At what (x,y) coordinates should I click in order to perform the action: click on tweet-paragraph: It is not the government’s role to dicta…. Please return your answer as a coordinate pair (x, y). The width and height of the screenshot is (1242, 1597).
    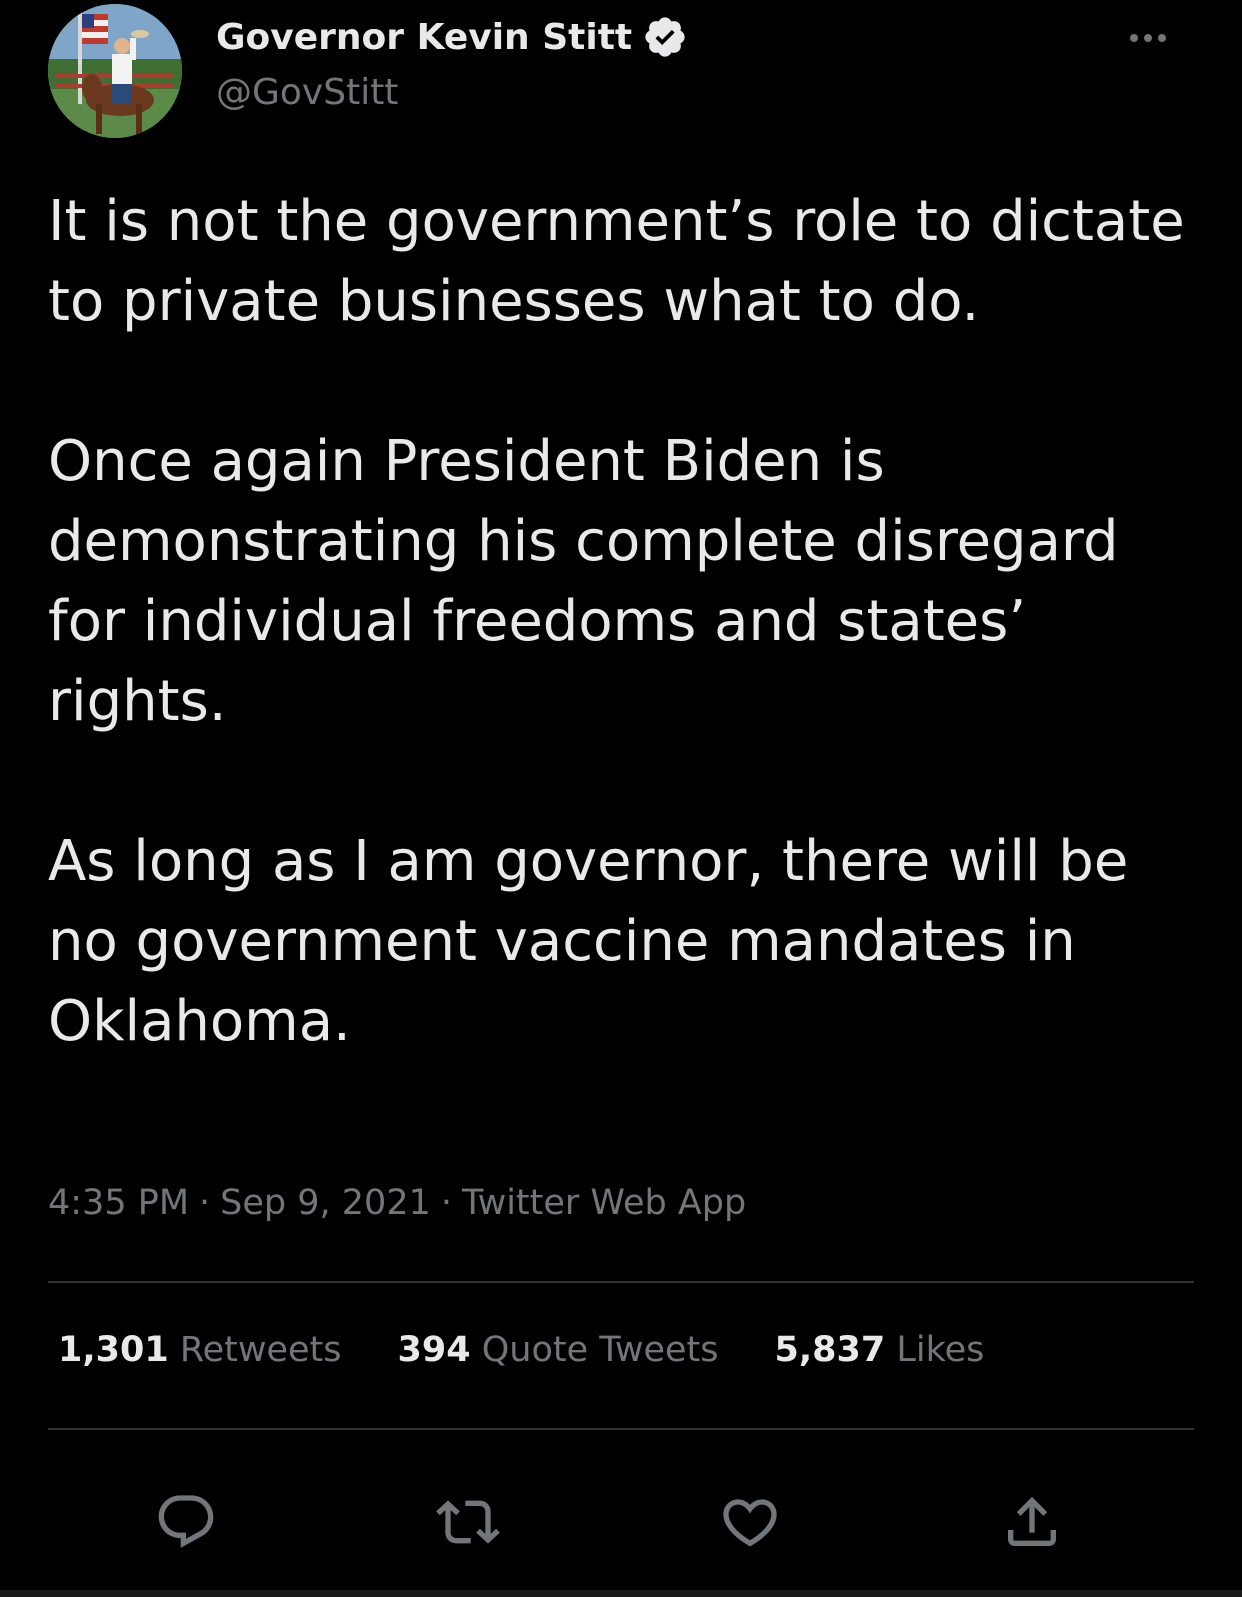
    Looking at the image, I should click on (616, 261).